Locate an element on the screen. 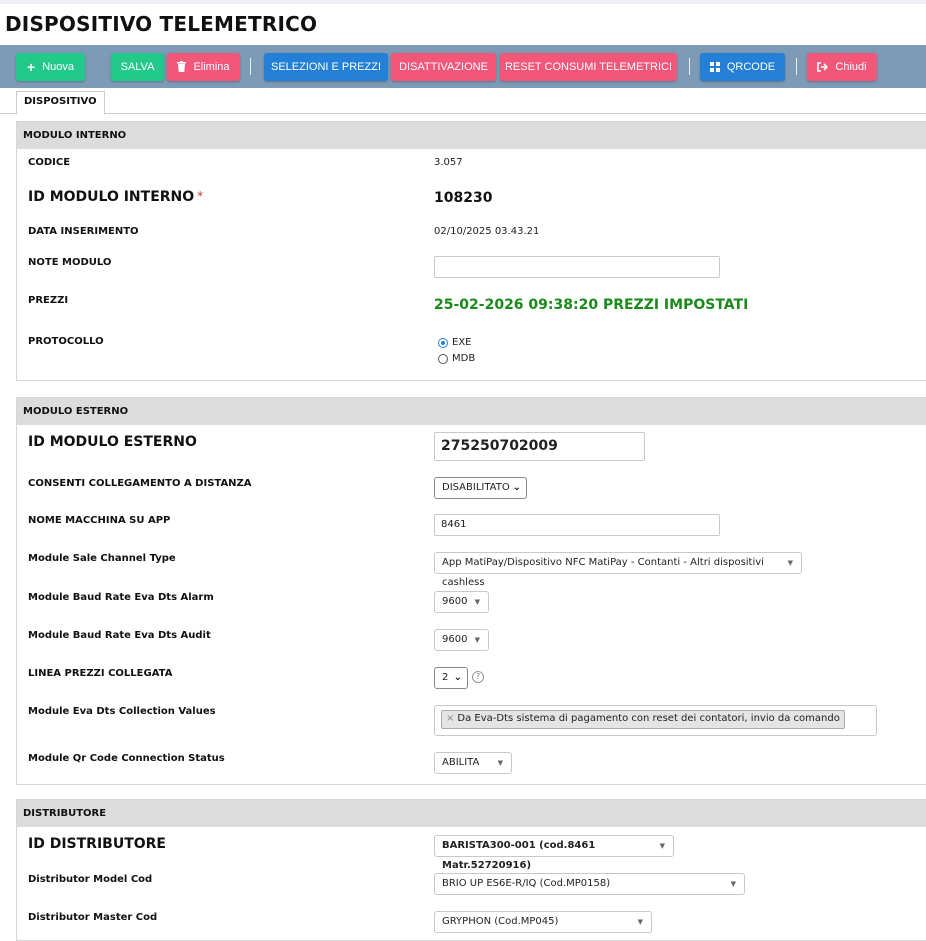  grid-icon is located at coordinates (714, 67).